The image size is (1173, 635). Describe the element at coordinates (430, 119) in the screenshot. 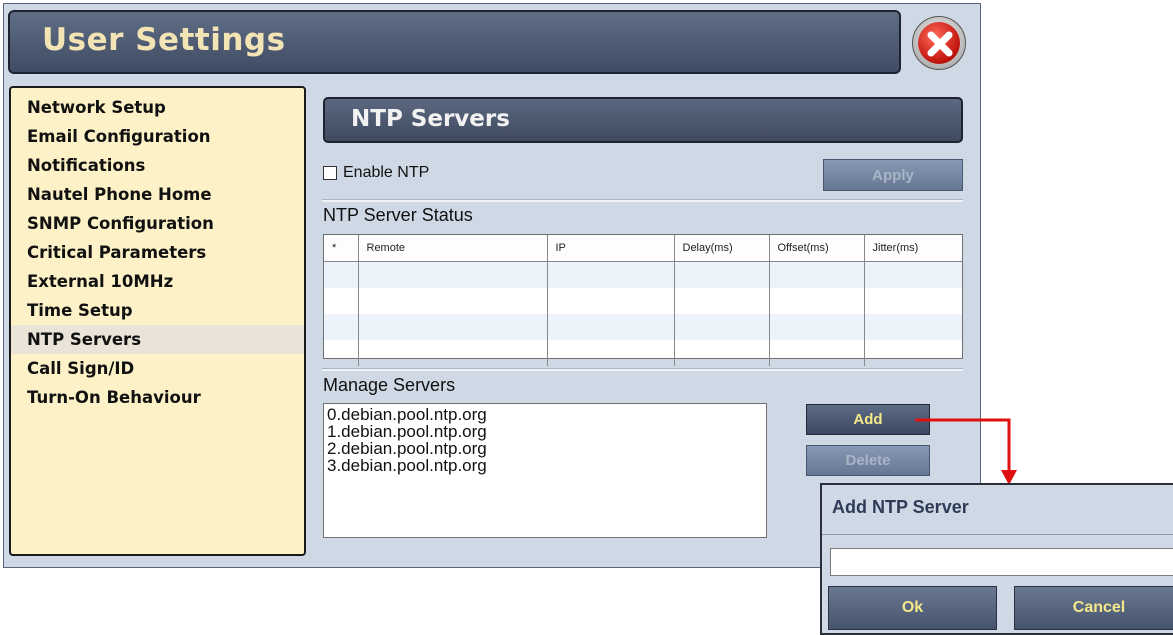

I see `section-title: NTP Servers` at that location.